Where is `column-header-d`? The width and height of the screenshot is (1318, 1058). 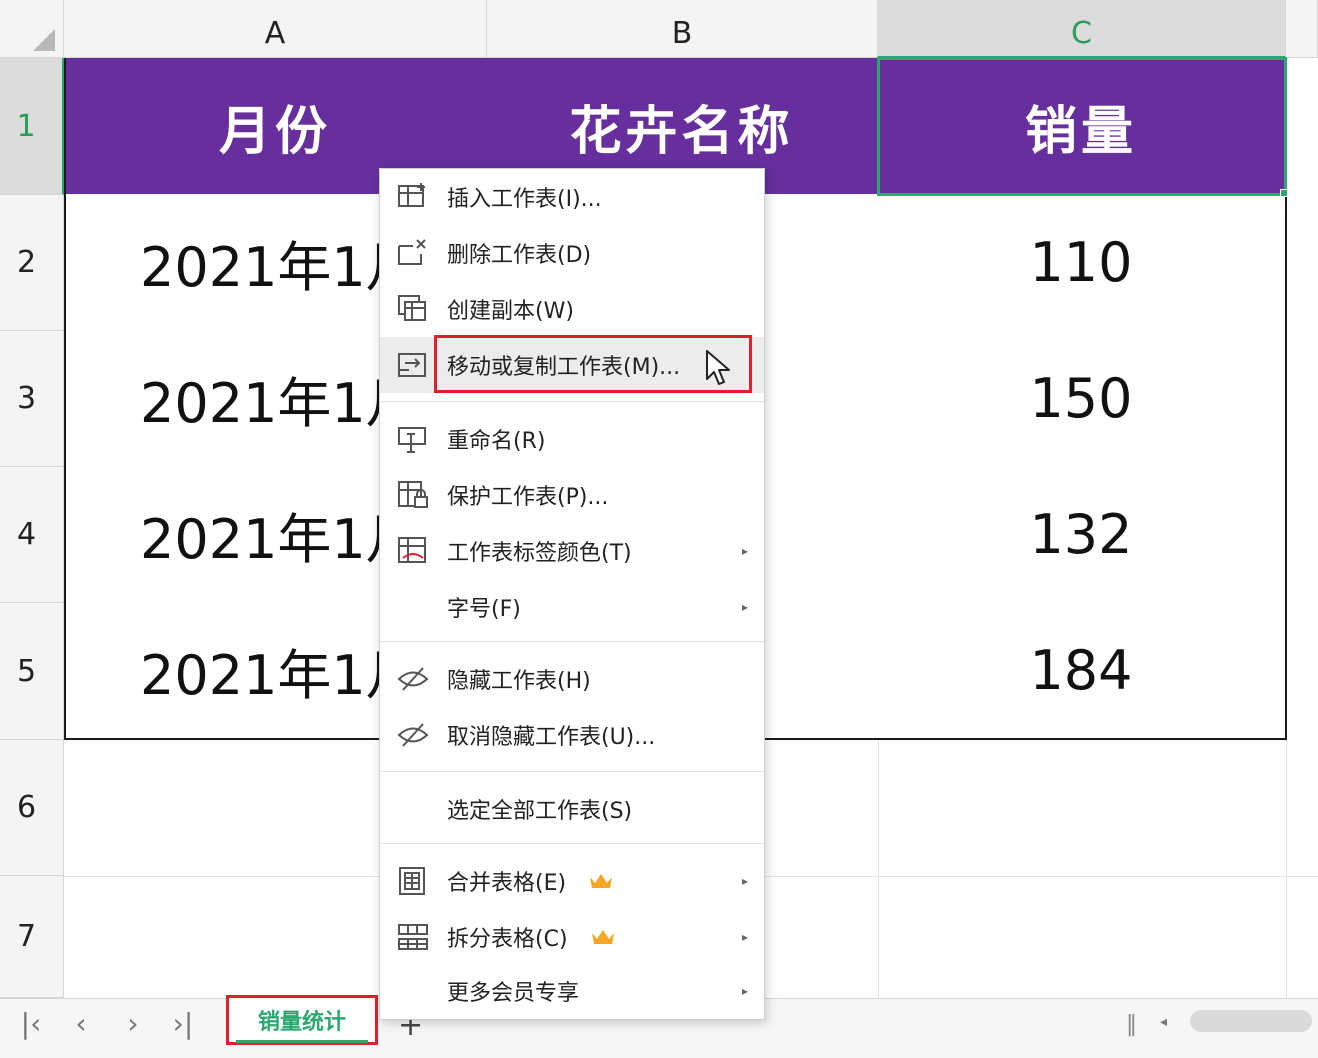
column-header-d is located at coordinates (1302, 29).